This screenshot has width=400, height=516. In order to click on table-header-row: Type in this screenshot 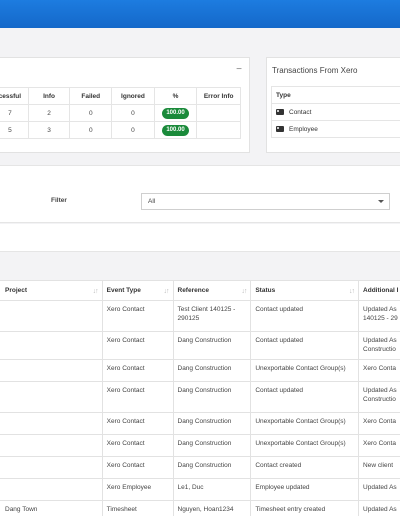, I will do `click(335, 95)`.